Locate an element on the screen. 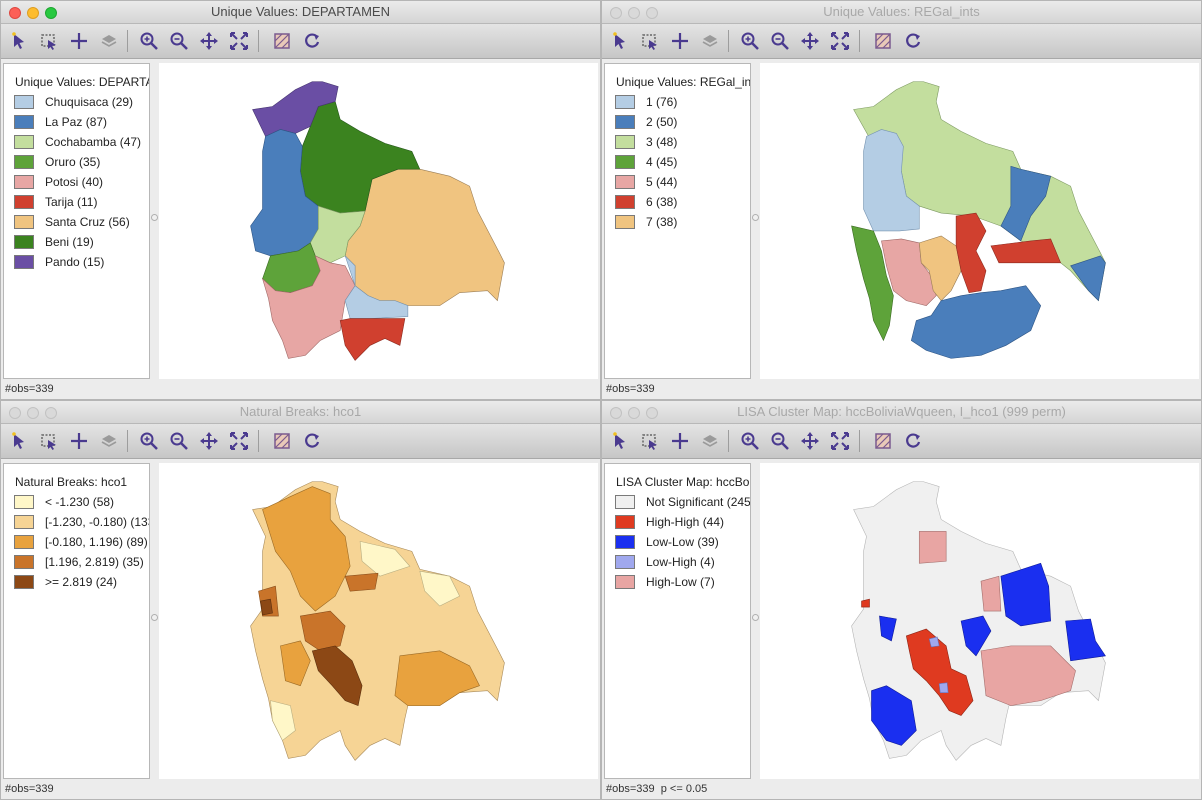 This screenshot has height=800, width=1202. legend-label: High-Low (7) is located at coordinates (680, 582).